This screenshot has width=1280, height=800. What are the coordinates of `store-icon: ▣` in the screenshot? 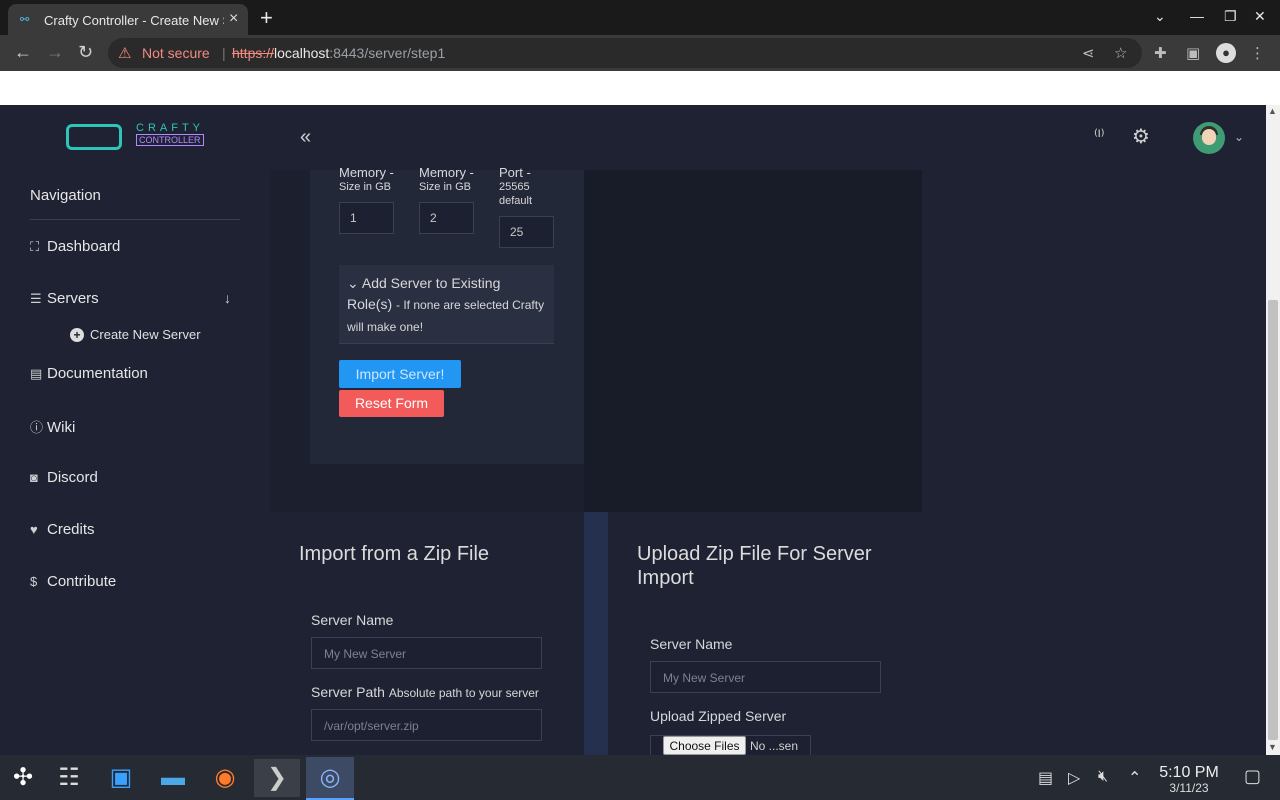 It's located at (121, 778).